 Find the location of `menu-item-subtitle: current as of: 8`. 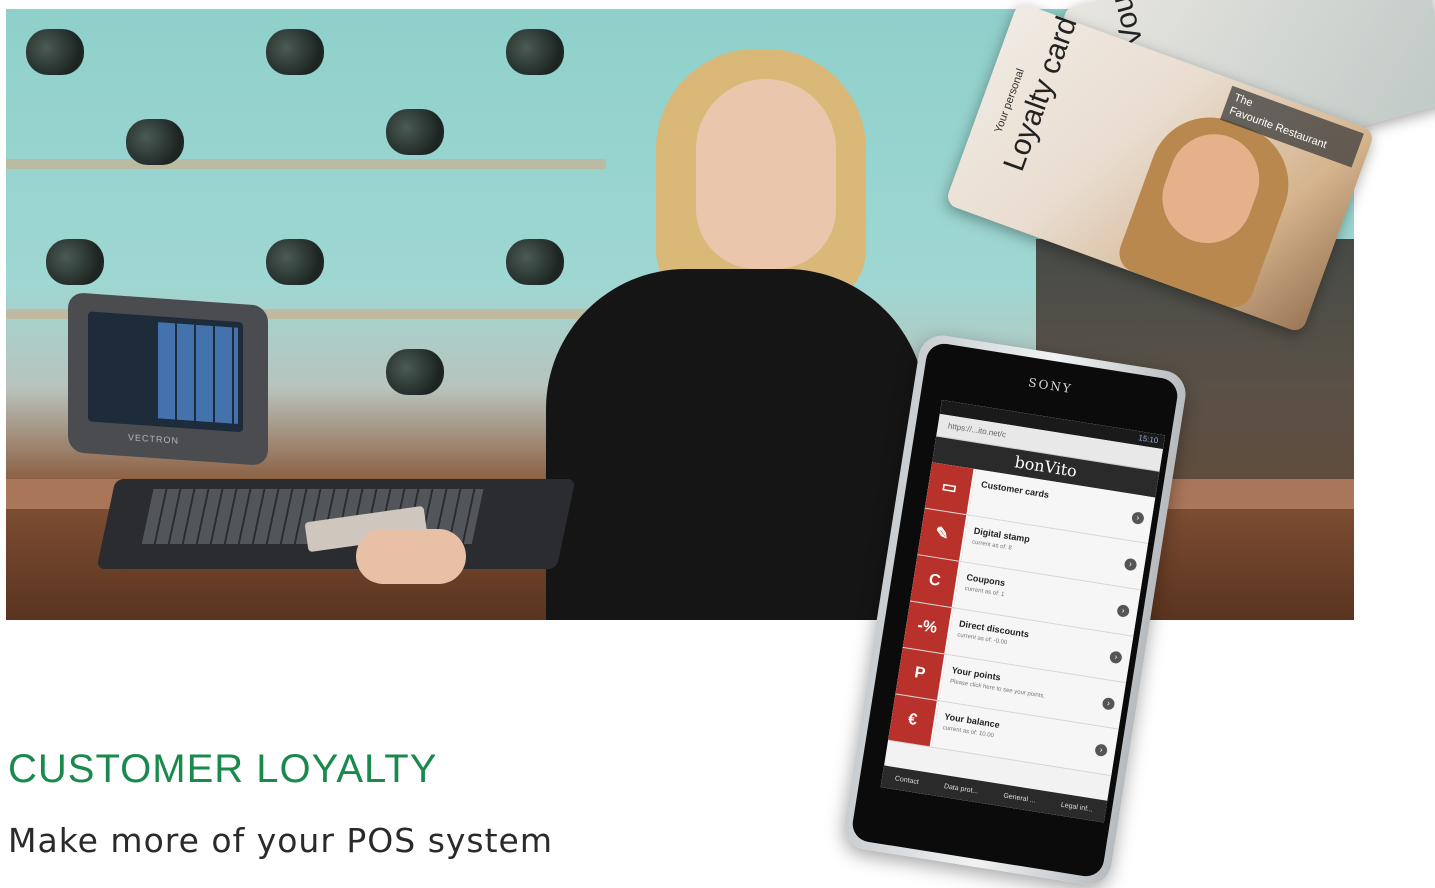

menu-item-subtitle: current as of: 8 is located at coordinates (992, 545).